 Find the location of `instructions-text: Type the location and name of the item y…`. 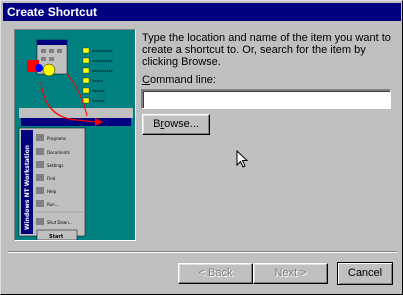

instructions-text: Type the location and name of the item y… is located at coordinates (266, 50).